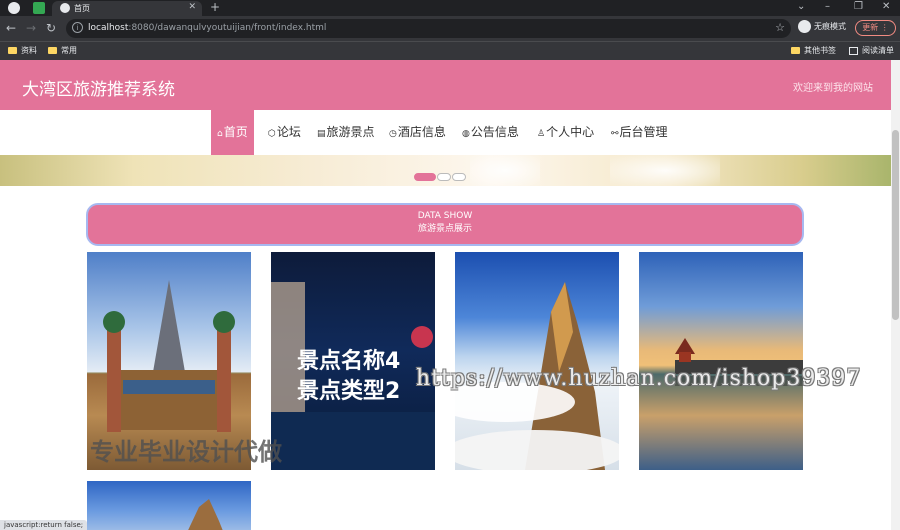 This screenshot has width=900, height=530. I want to click on site-info-icon: i, so click(77, 27).